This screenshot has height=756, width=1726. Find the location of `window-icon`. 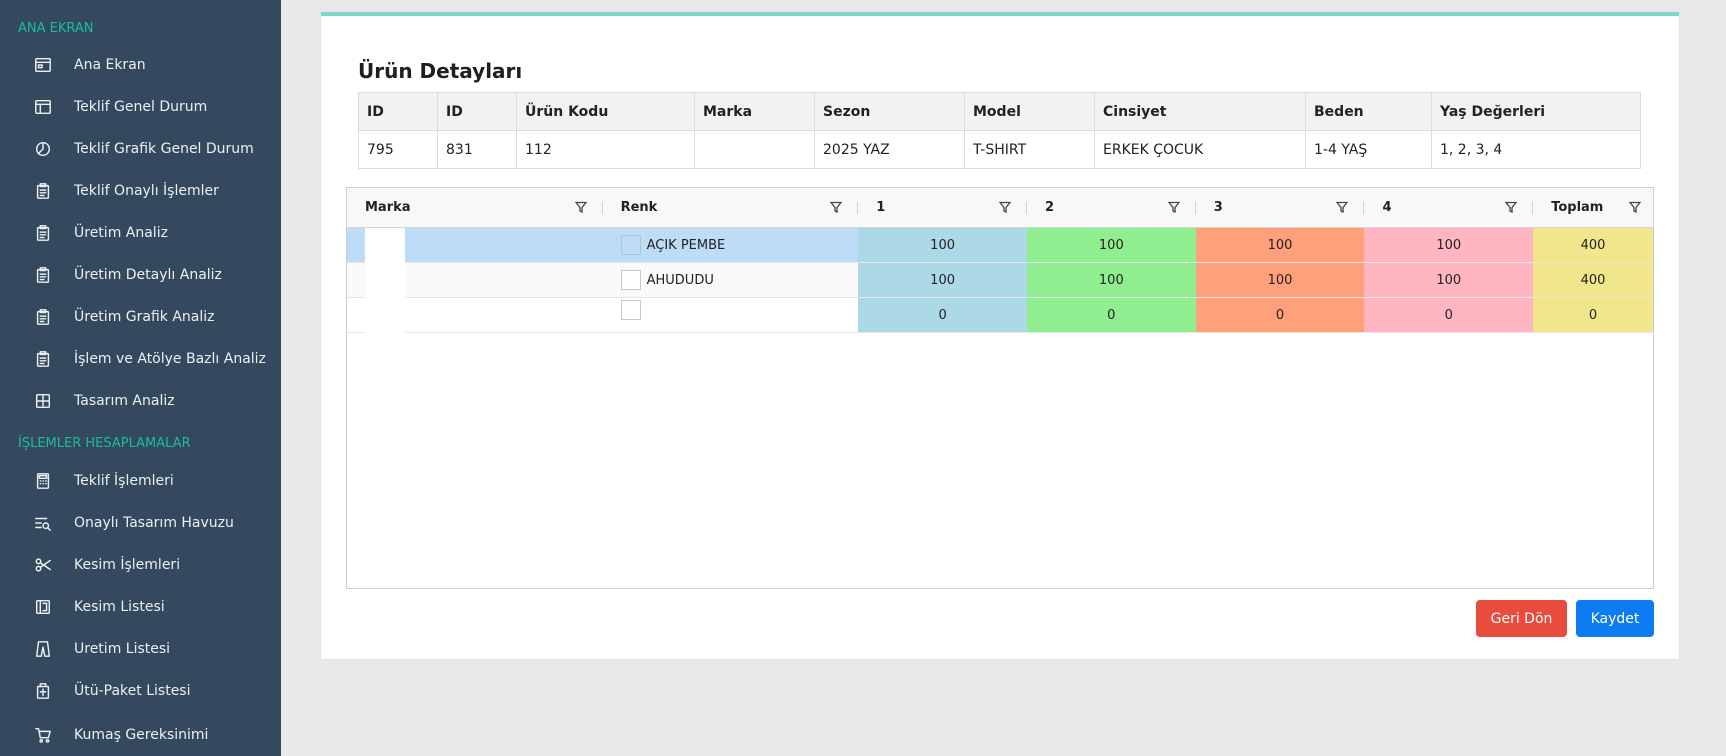

window-icon is located at coordinates (43, 65).